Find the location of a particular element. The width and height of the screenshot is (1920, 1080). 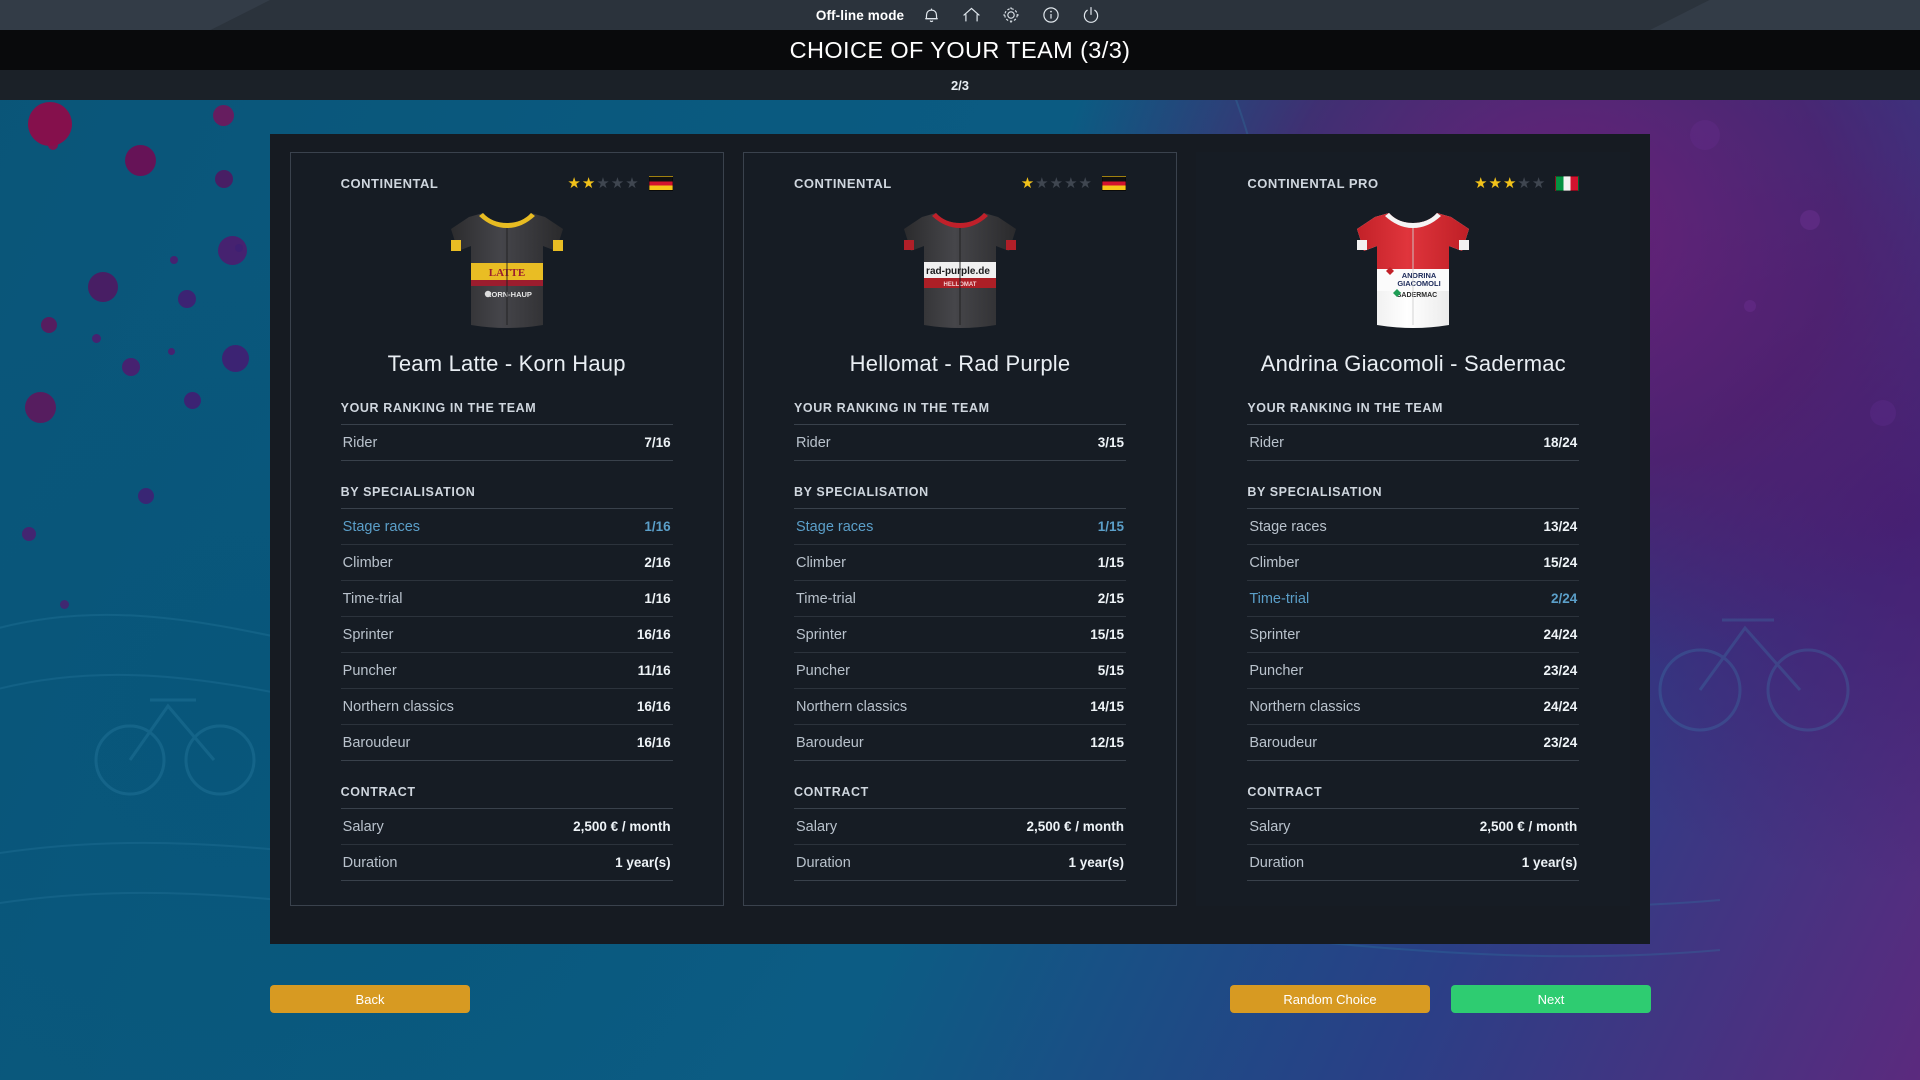

random-choice-button: Random Choice is located at coordinates (1330, 999).